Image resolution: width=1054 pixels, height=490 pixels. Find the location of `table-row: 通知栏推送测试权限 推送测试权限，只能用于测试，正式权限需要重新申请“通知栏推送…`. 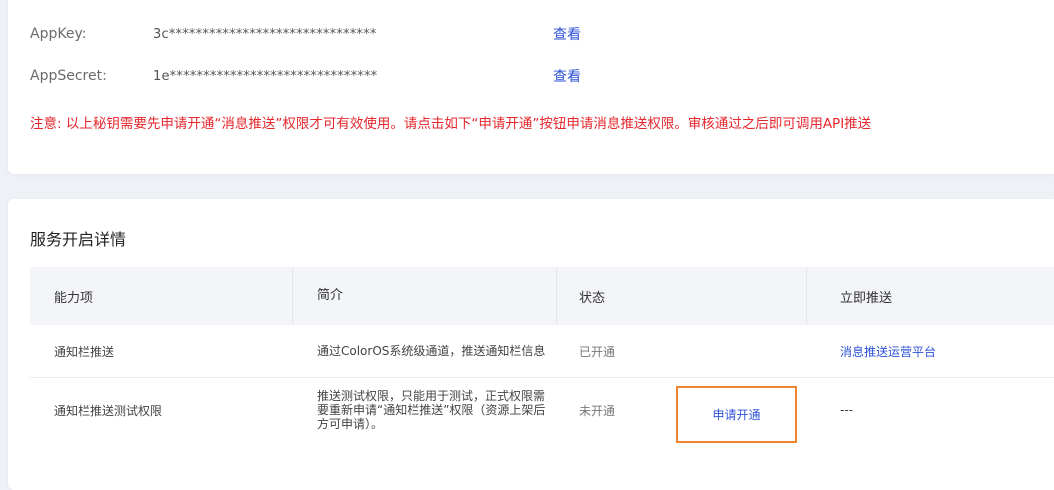

table-row: 通知栏推送测试权限 推送测试权限，只能用于测试，正式权限需要重新申请“通知栏推送… is located at coordinates (542, 410).